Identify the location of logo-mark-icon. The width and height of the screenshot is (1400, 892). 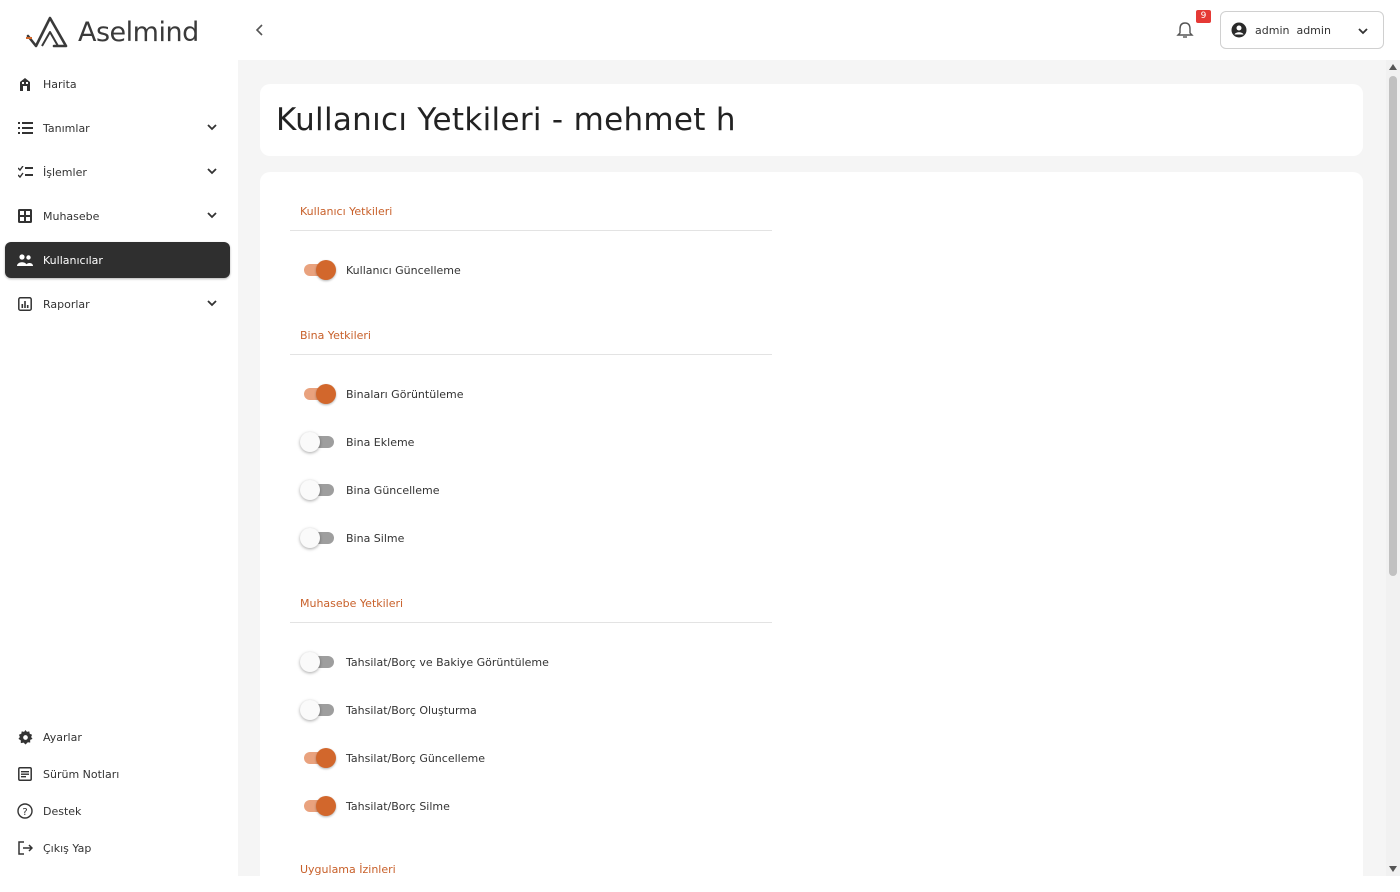
(47, 32).